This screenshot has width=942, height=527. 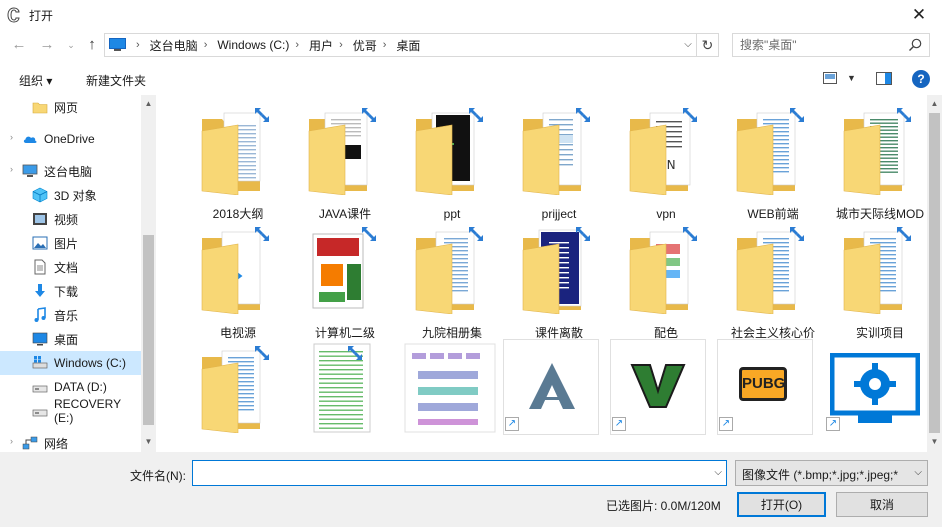 What do you see at coordinates (666, 161) in the screenshot?
I see `folder-item: JSONvpn` at bounding box center [666, 161].